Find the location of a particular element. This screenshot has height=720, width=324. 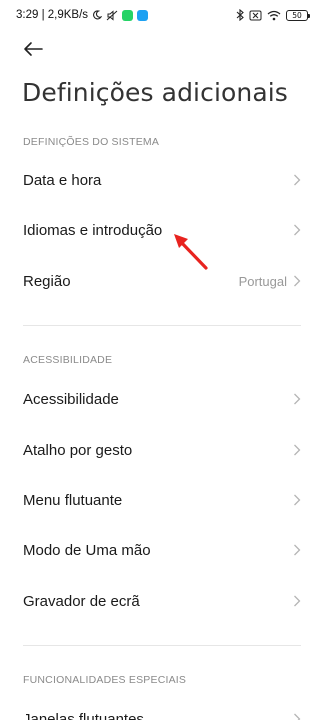

settings-item-region: Região Portugal is located at coordinates (162, 281).